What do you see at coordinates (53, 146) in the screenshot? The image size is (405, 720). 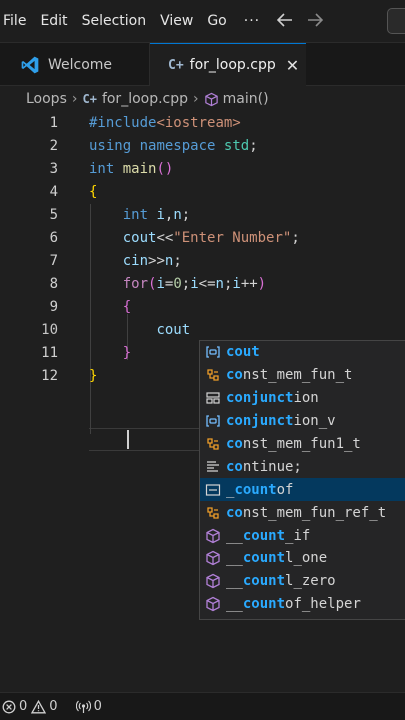 I see `line-number: 2` at bounding box center [53, 146].